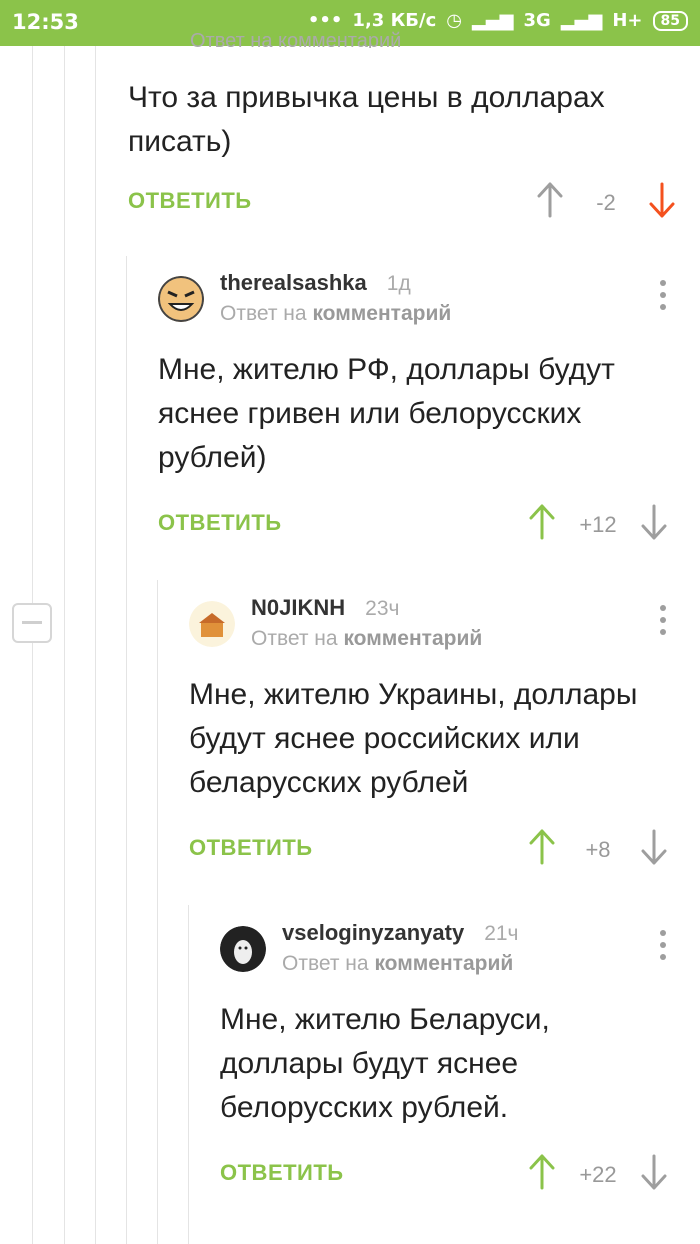  What do you see at coordinates (598, 849) in the screenshot?
I see `score: +8` at bounding box center [598, 849].